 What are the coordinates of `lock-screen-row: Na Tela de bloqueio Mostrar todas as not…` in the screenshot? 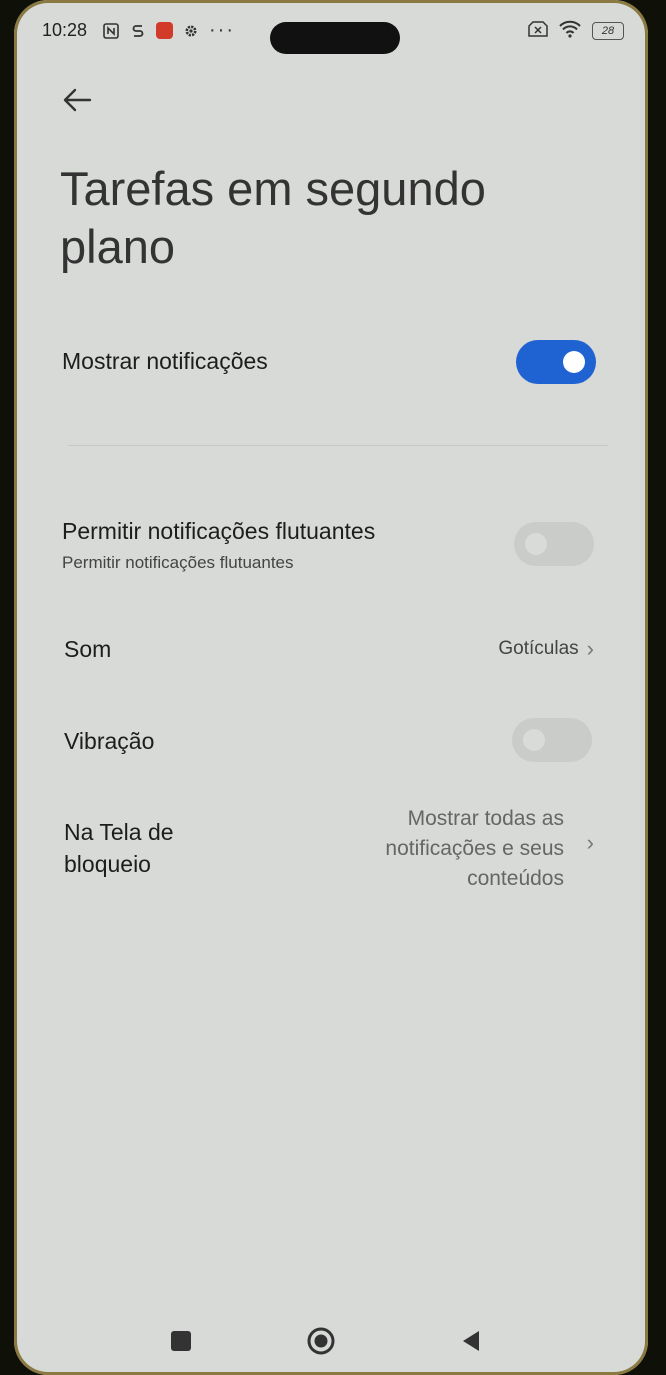 It's located at (330, 850).